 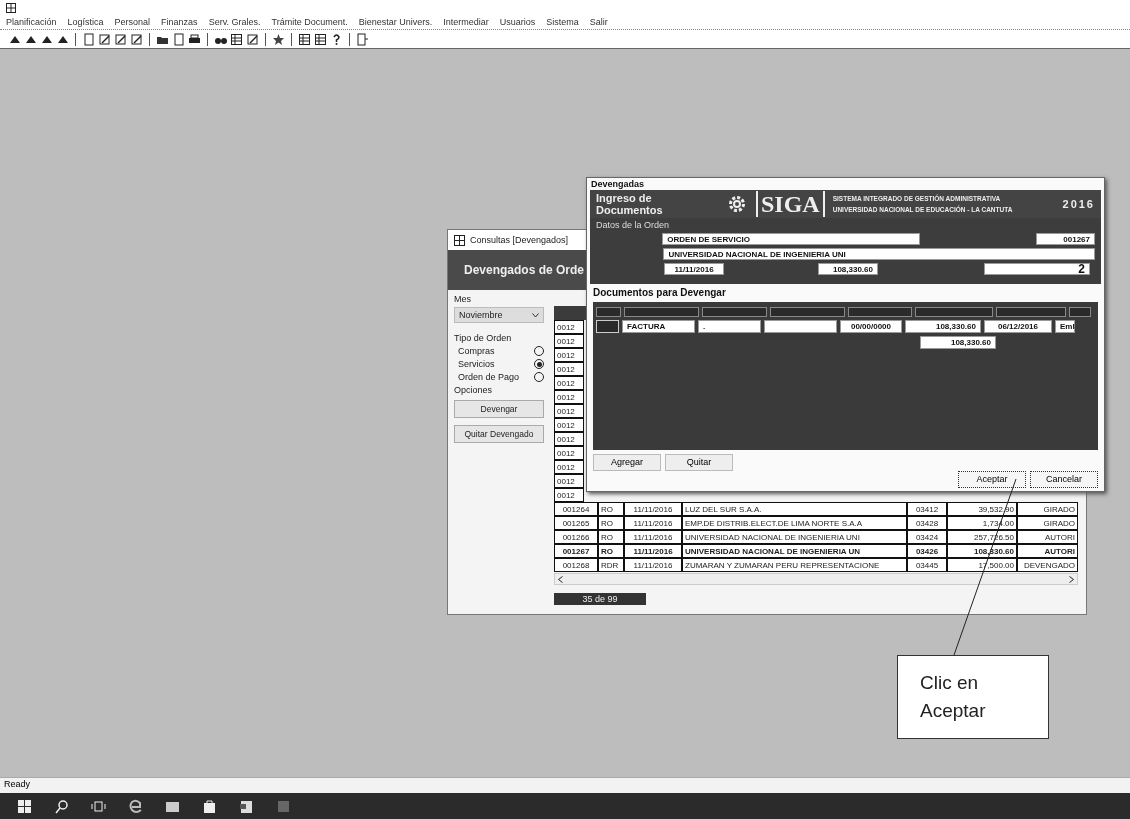 What do you see at coordinates (519, 240) in the screenshot?
I see `window-title: Consultas [Devengados]` at bounding box center [519, 240].